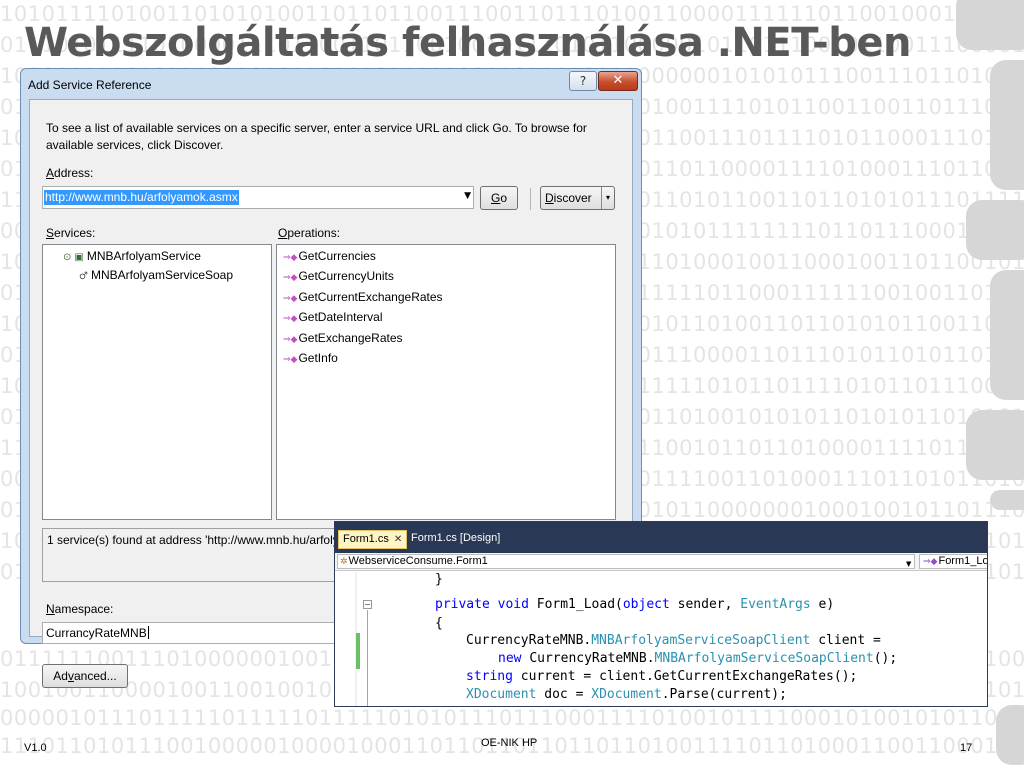  Describe the element at coordinates (350, 338) in the screenshot. I see `operation-label: GetExchangeRates` at that location.